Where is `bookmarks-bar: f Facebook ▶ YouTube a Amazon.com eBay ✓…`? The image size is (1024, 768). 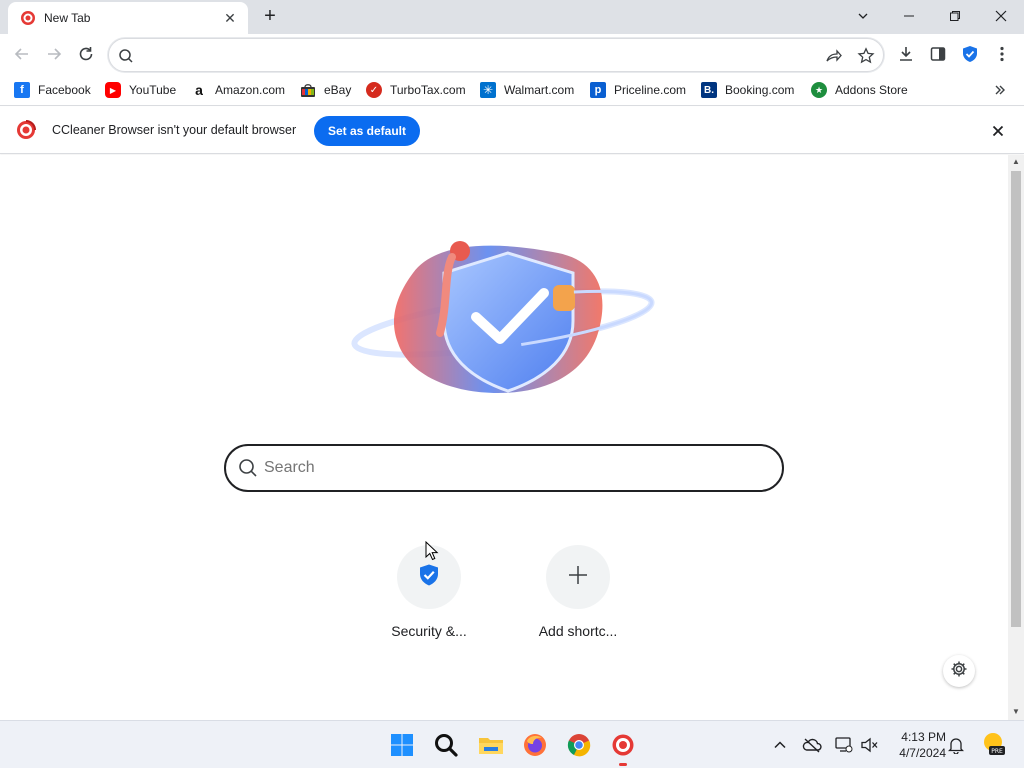 bookmarks-bar: f Facebook ▶ YouTube a Amazon.com eBay ✓… is located at coordinates (512, 90).